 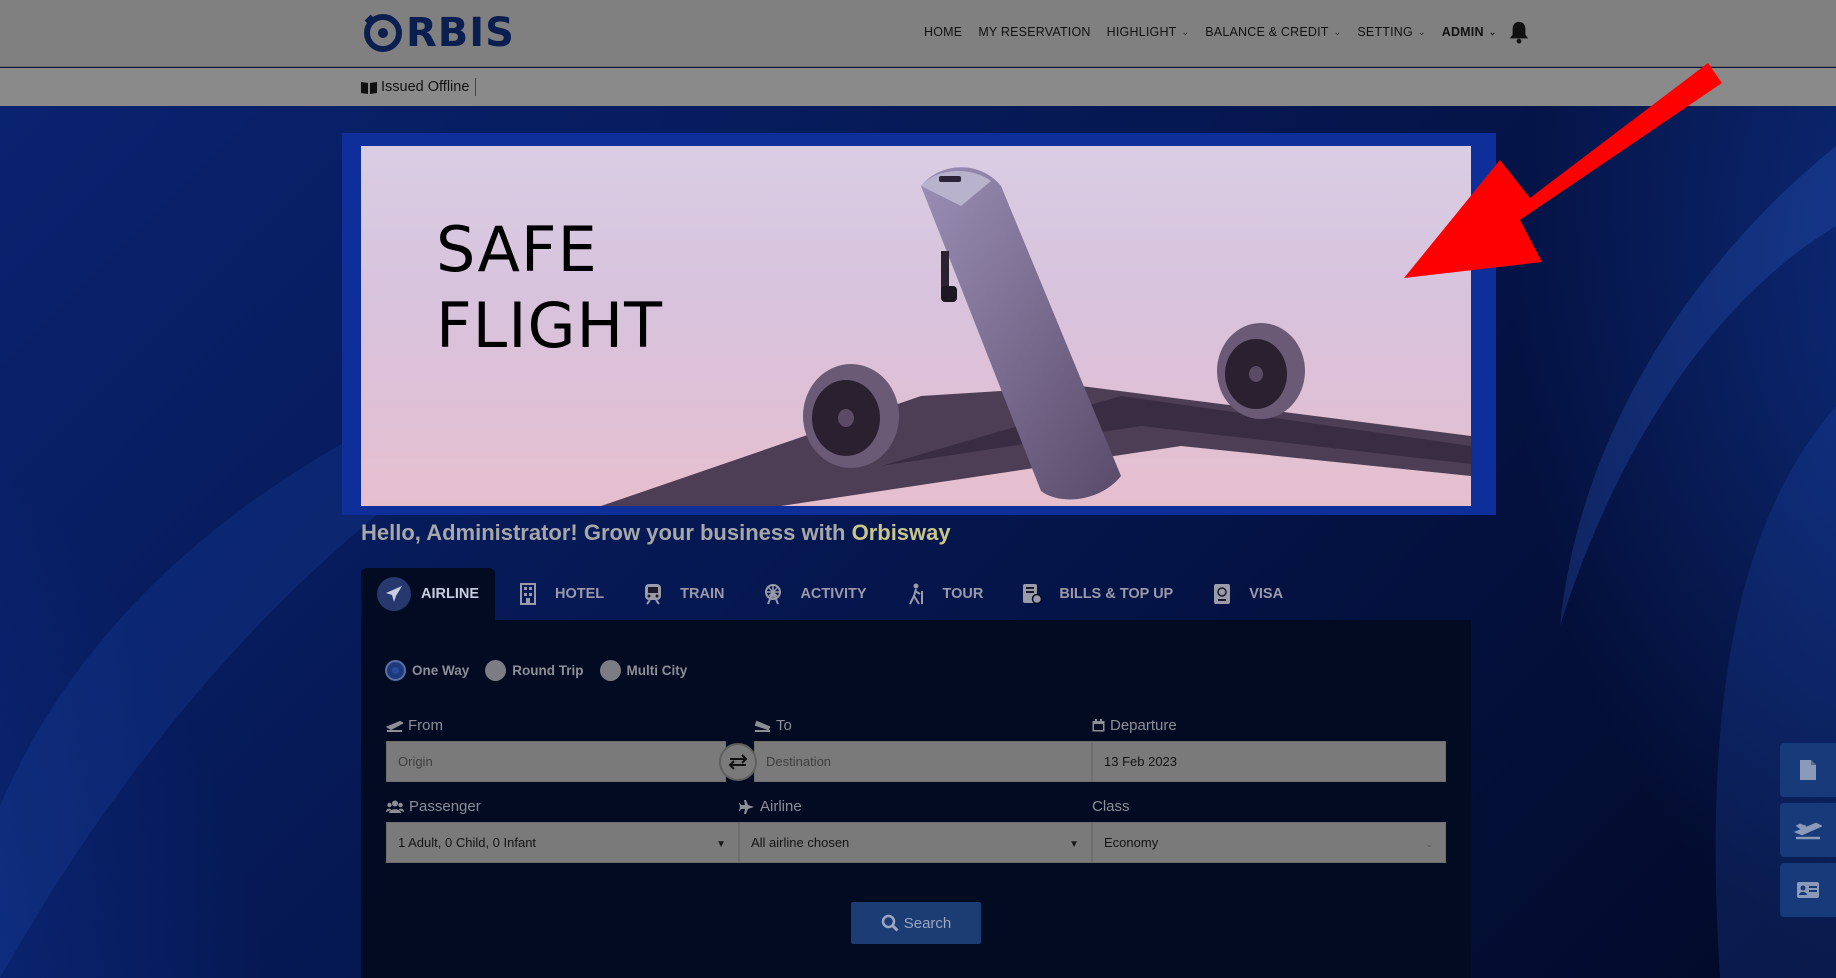 I want to click on hotel-icon, so click(x=528, y=594).